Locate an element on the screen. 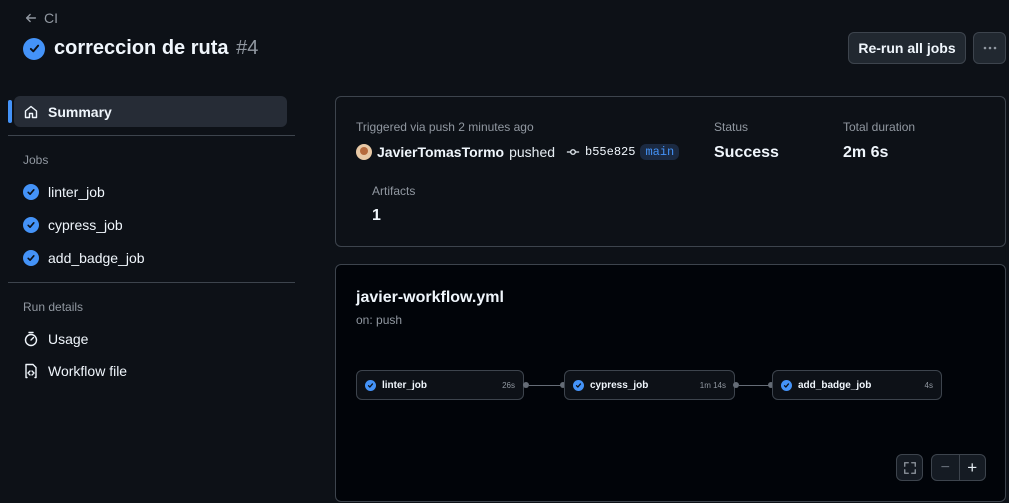 This screenshot has height=503, width=1009. arrow-left-icon is located at coordinates (31, 18).